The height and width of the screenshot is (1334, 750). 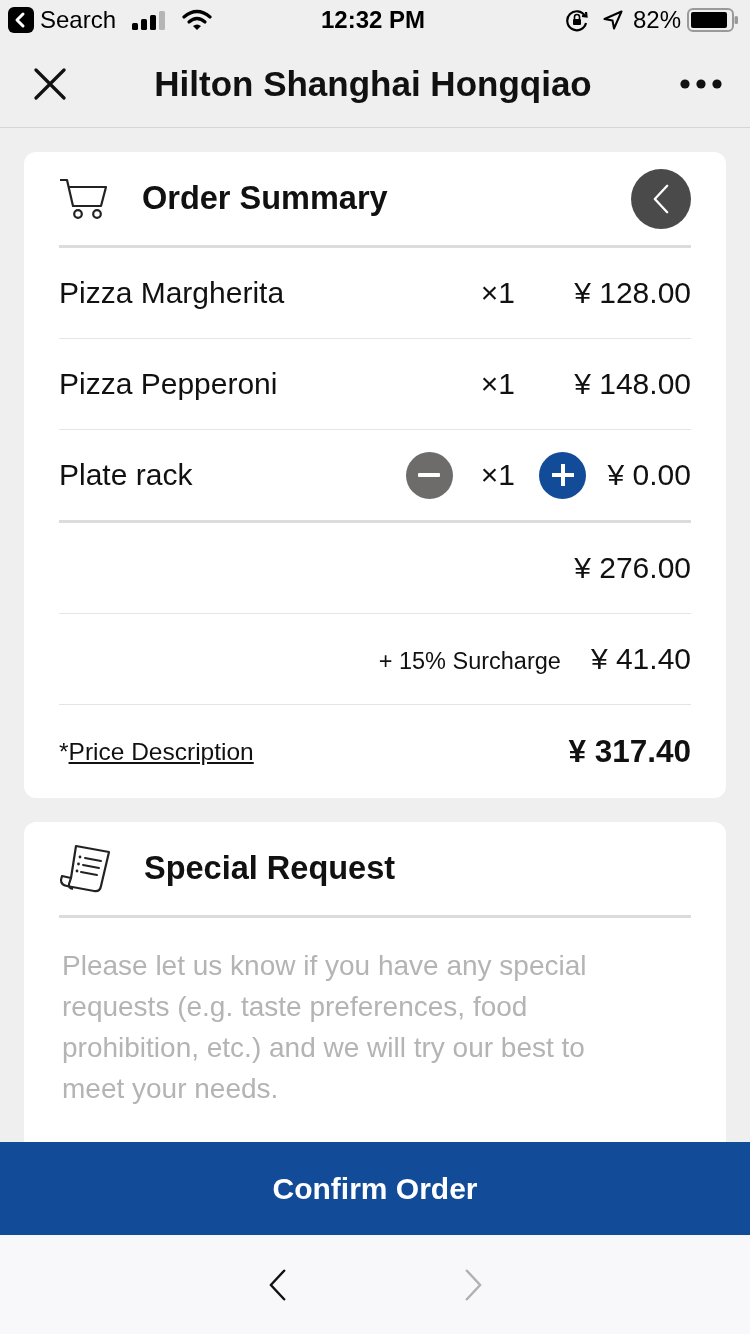 I want to click on item-name: Pizza Pepperoni, so click(x=169, y=384).